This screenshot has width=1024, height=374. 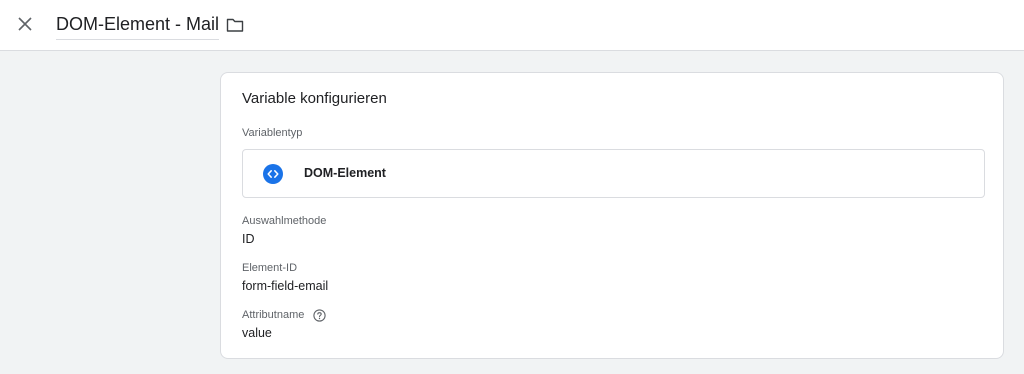 I want to click on close-icon, so click(x=25, y=24).